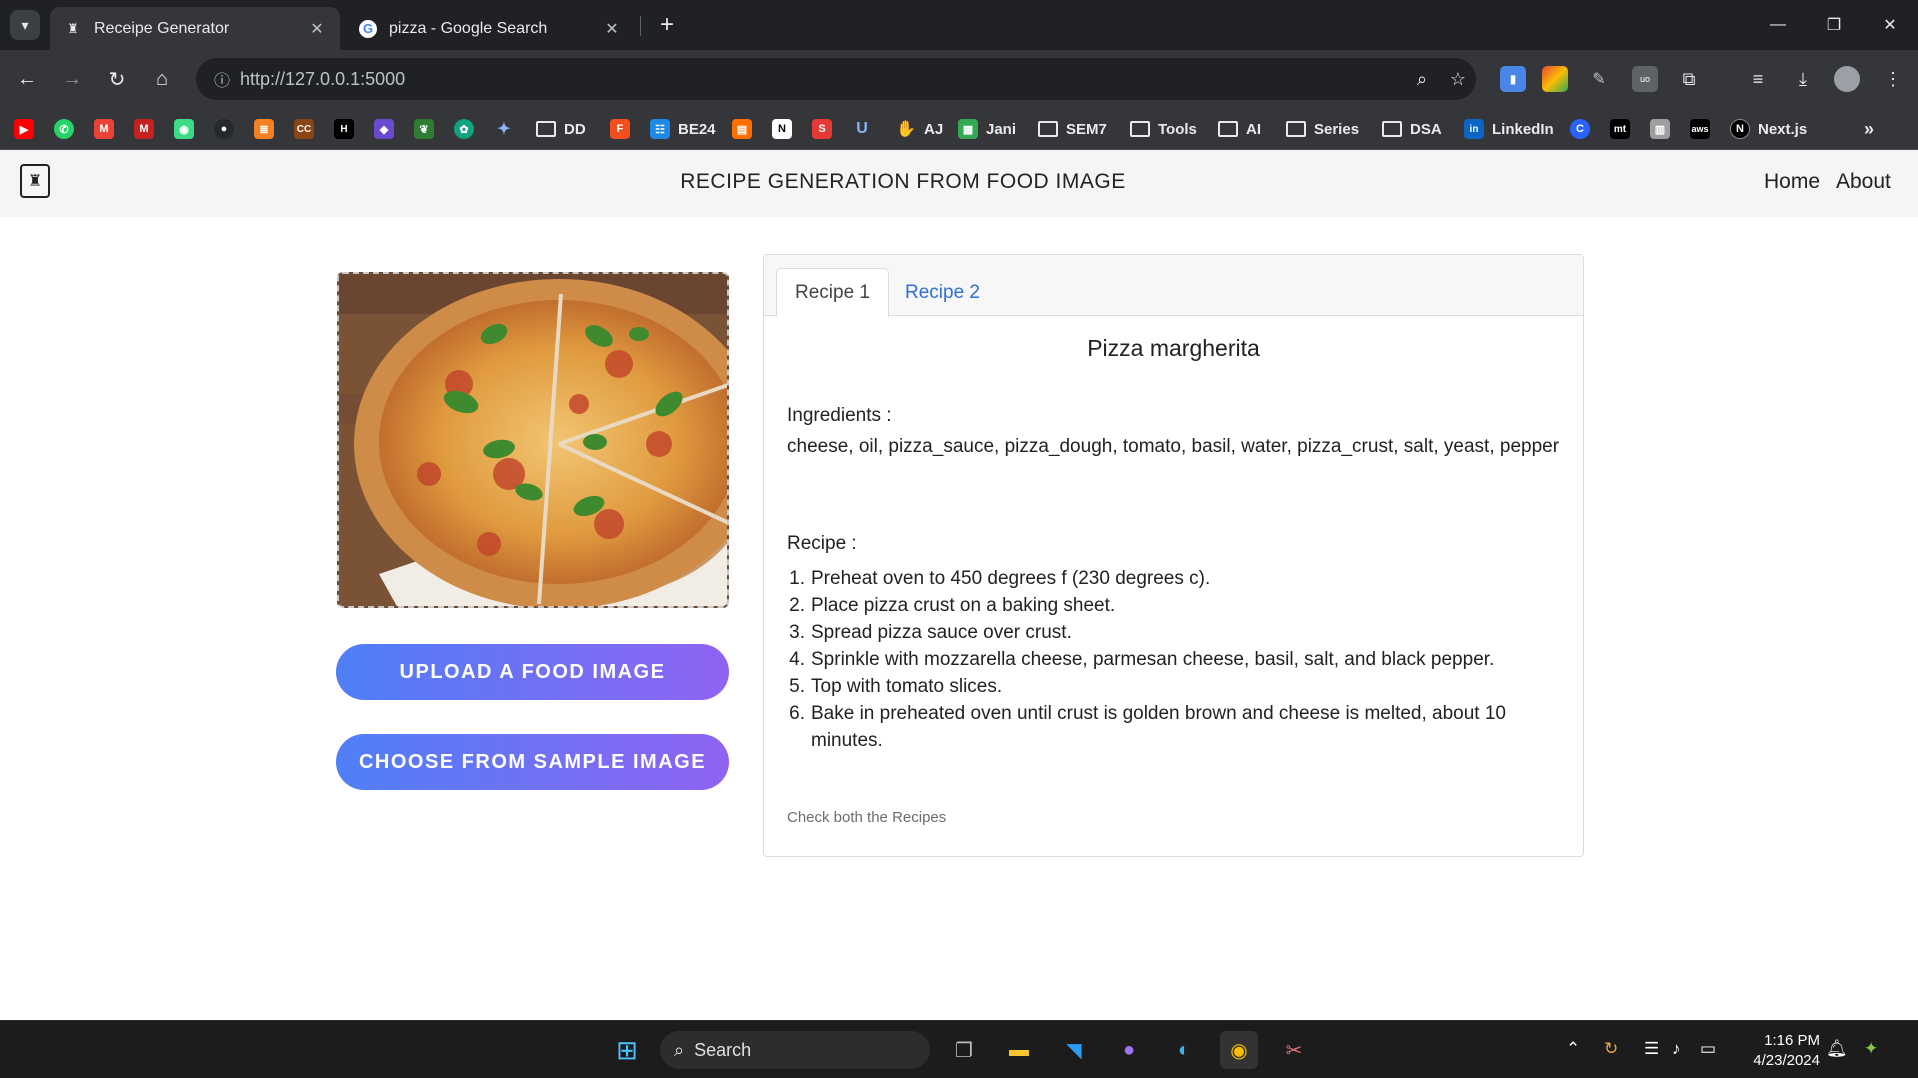 This screenshot has height=1078, width=1918. I want to click on menu-icon: ⋮, so click(1893, 79).